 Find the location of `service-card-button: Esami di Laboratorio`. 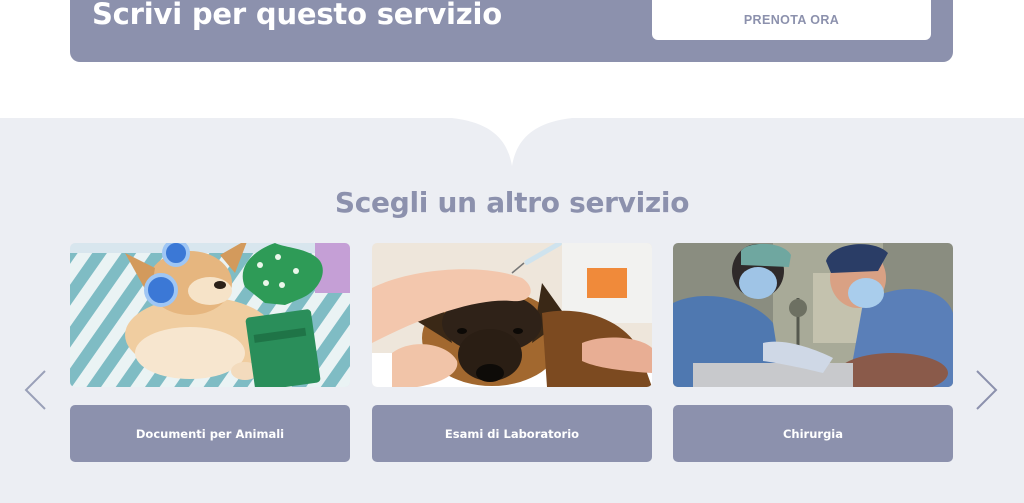

service-card-button: Esami di Laboratorio is located at coordinates (512, 433).